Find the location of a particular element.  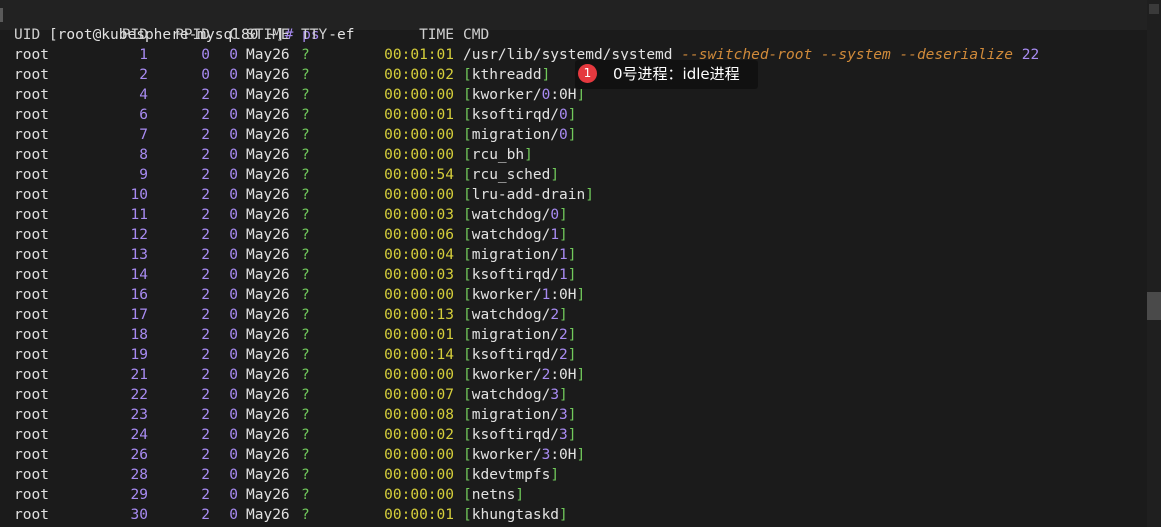

cell-cmd: [migration/1] is located at coordinates (520, 255).